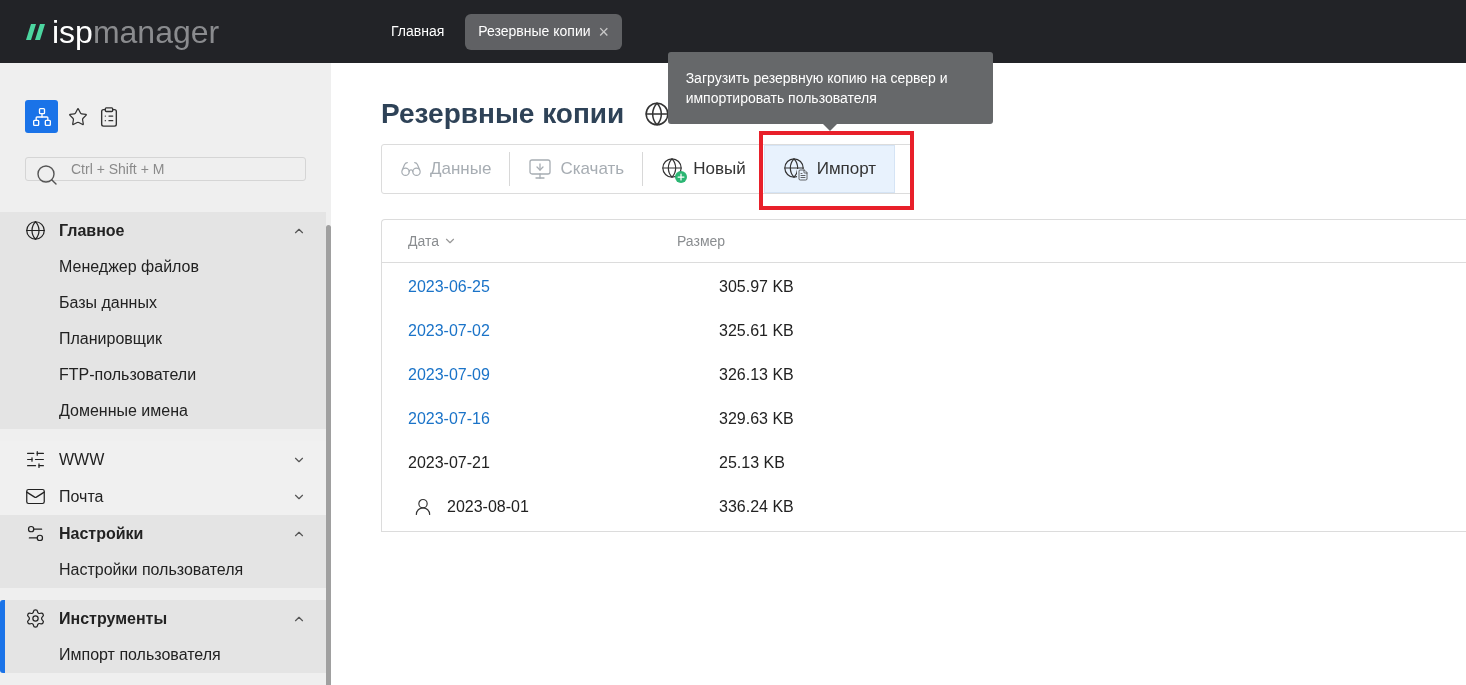 This screenshot has width=1466, height=685. Describe the element at coordinates (544, 31) in the screenshot. I see `header-tab: Резервные копии ×` at that location.